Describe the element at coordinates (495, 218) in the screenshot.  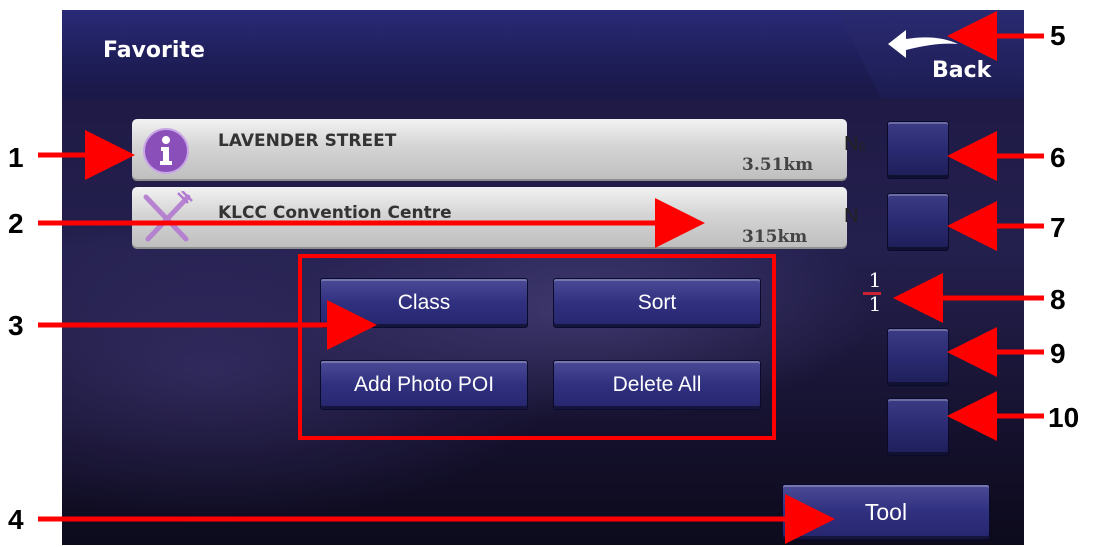
I see `favorite-item-klcc-convention-centre: KLCC Convention Centre 315km N` at that location.